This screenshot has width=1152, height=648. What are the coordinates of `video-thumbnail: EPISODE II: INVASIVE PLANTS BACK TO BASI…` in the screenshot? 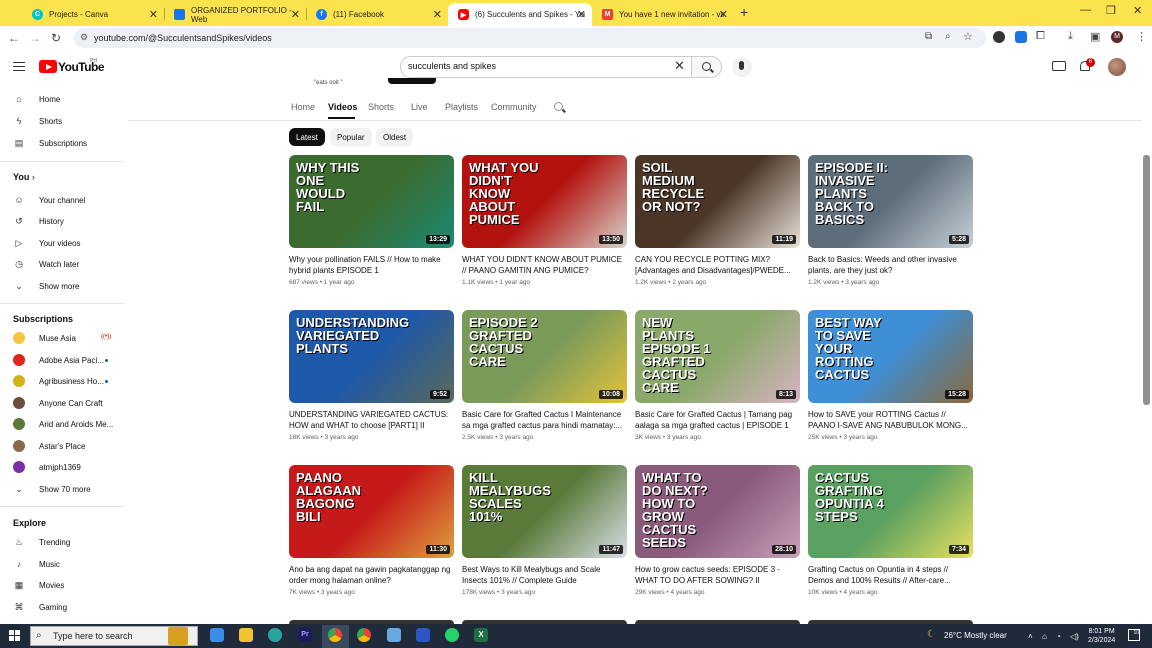 It's located at (890, 201).